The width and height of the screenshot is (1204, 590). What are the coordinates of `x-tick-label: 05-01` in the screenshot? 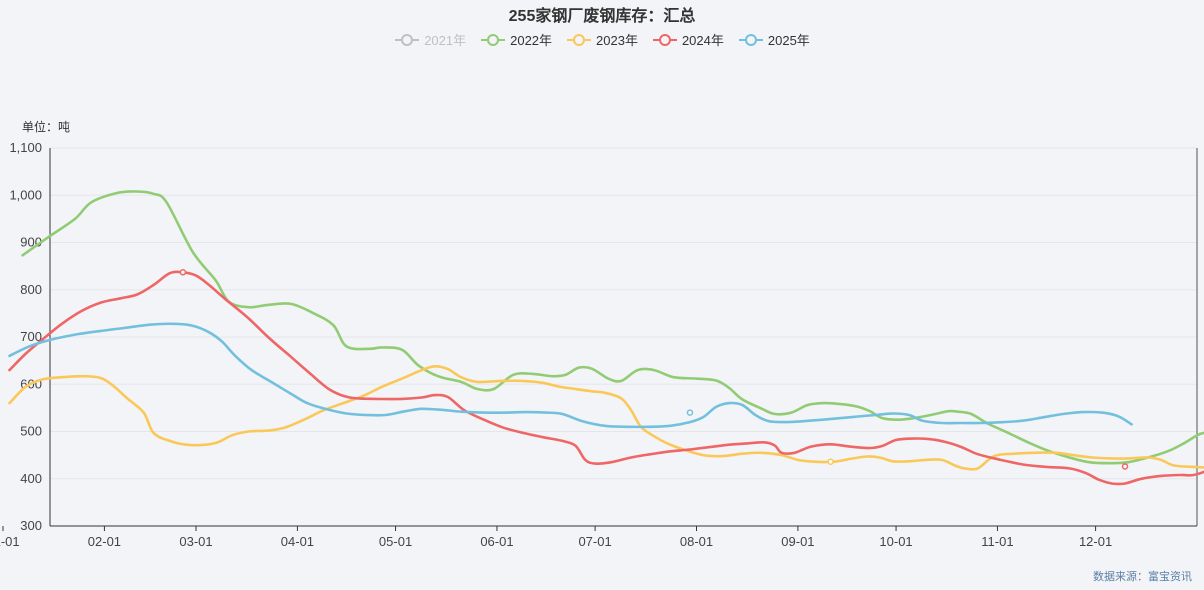 It's located at (395, 541).